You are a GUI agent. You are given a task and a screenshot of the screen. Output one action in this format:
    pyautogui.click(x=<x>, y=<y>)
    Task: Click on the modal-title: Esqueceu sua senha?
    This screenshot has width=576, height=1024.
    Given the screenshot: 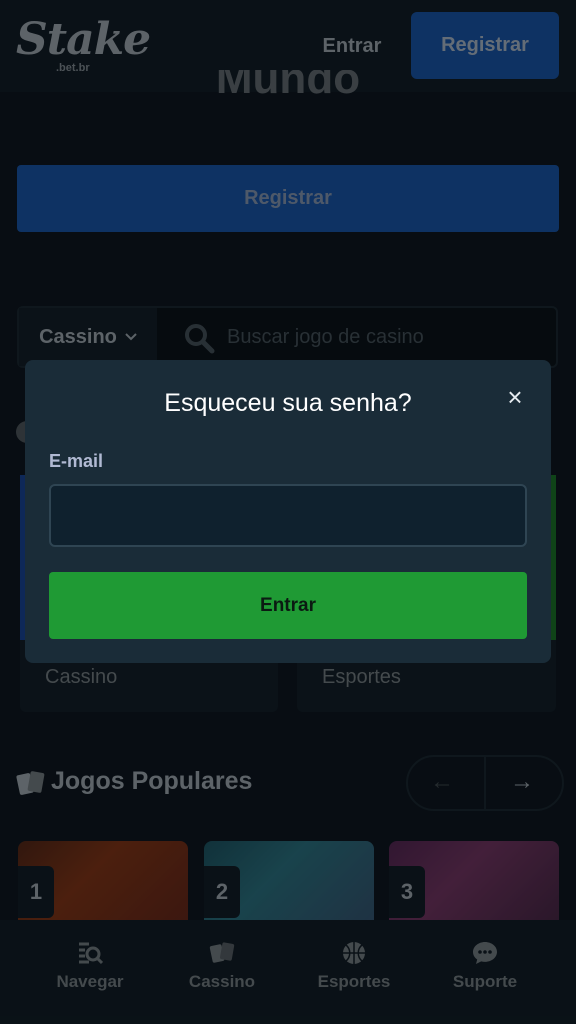 What is the action you would take?
    pyautogui.click(x=288, y=403)
    